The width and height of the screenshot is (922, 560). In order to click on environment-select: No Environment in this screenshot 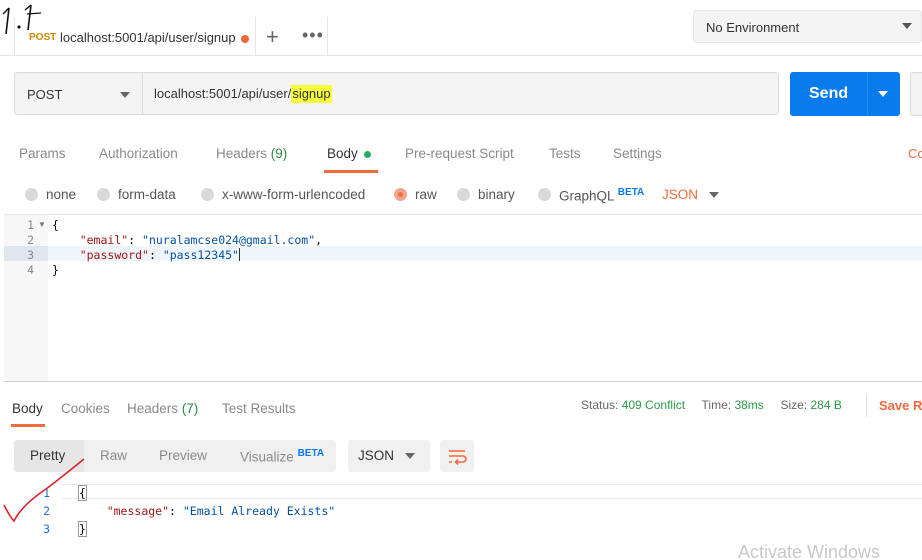, I will do `click(807, 26)`.